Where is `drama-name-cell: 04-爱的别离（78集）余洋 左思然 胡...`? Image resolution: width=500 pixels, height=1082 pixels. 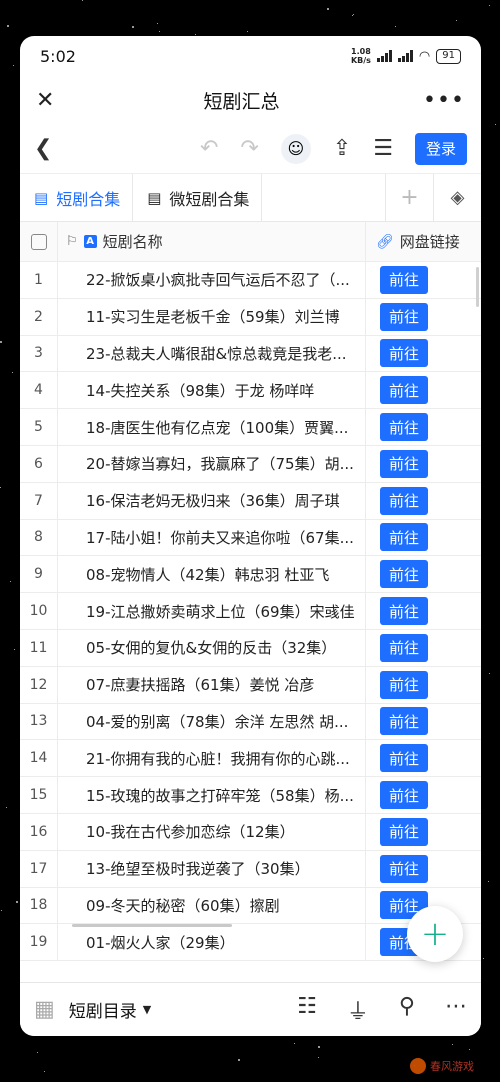
drama-name-cell: 04-爱的别离（78集）余洋 左思然 胡... is located at coordinates (226, 721).